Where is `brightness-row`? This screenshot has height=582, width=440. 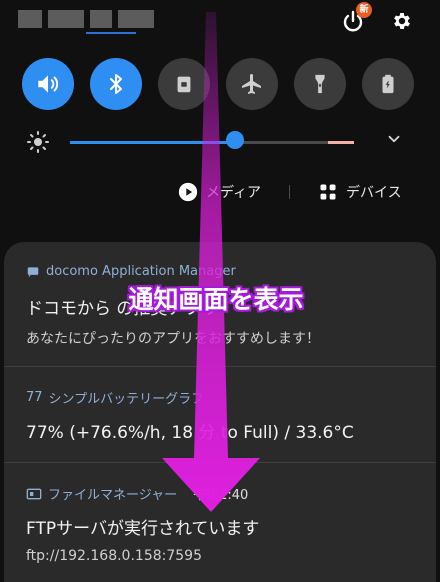 brightness-row is located at coordinates (220, 142).